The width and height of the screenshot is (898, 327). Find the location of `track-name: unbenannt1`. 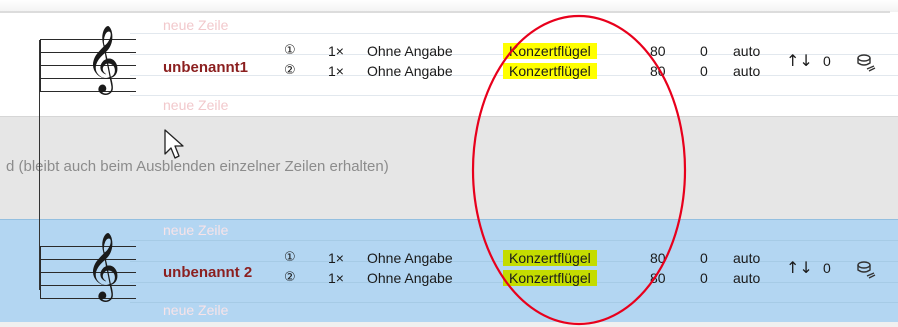

track-name: unbenannt1 is located at coordinates (205, 67).